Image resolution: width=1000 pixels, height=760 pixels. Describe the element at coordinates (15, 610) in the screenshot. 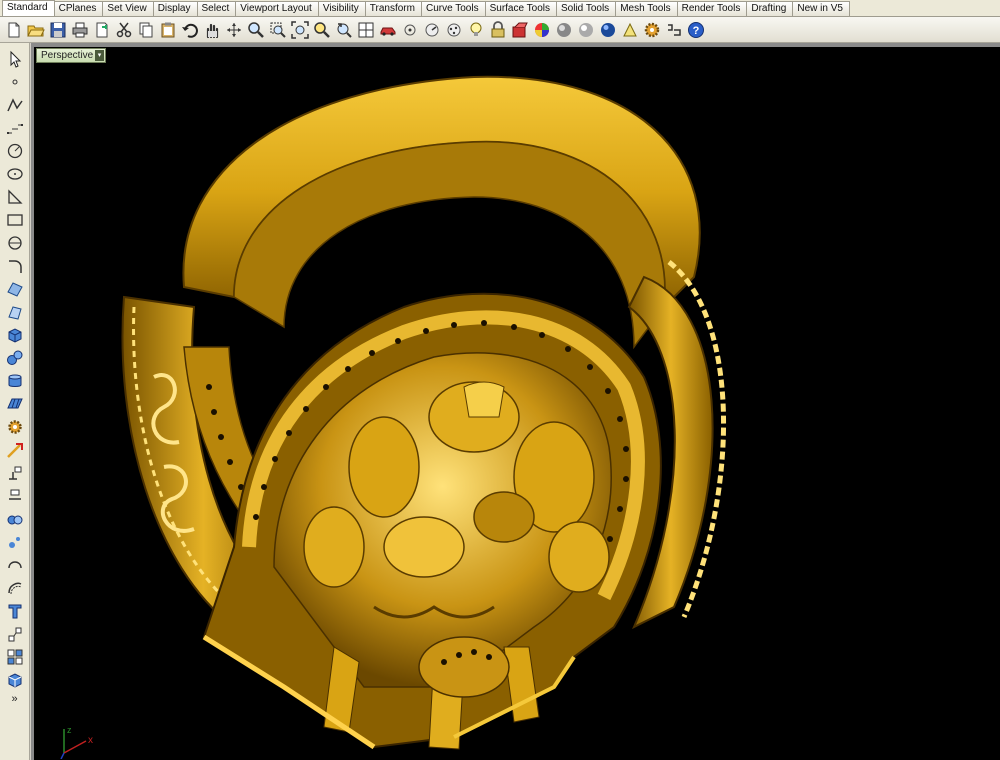

I see `text-tool-button` at that location.